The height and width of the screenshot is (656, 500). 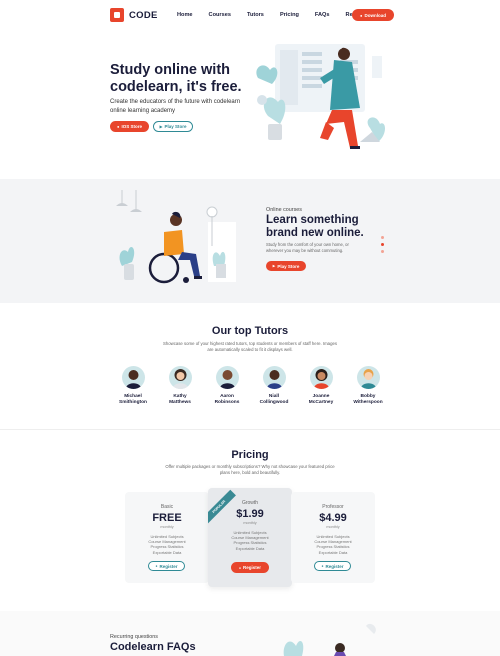 What do you see at coordinates (134, 637) in the screenshot?
I see `faq-eyebrow: Recurring questions` at bounding box center [134, 637].